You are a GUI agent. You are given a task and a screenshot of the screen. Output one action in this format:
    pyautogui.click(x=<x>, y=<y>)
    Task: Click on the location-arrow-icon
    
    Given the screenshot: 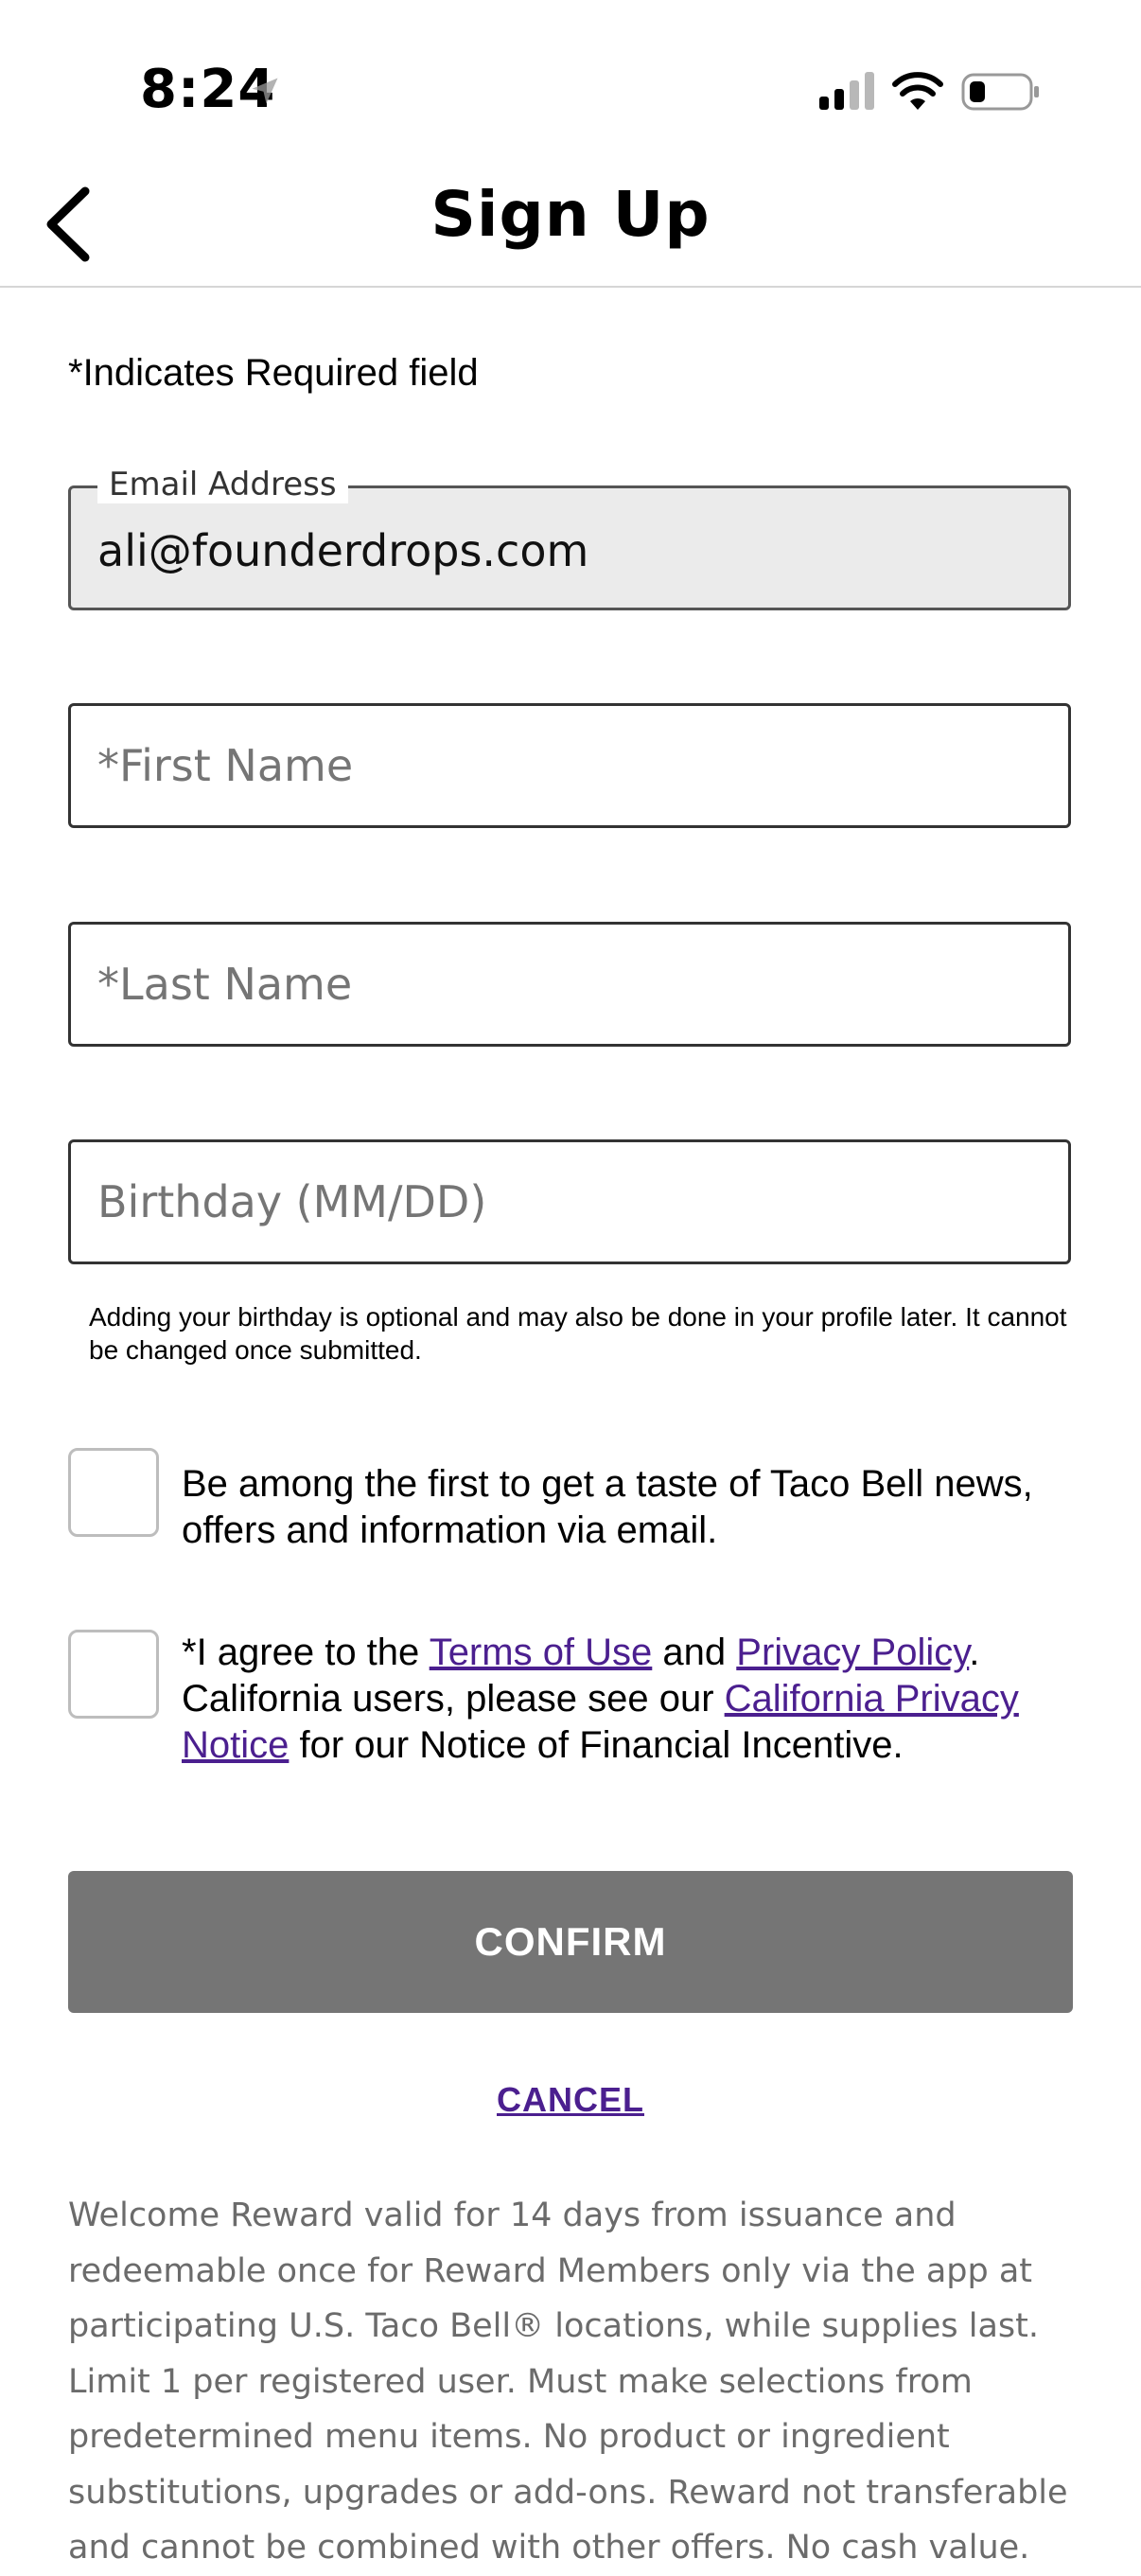 What is the action you would take?
    pyautogui.click(x=265, y=91)
    